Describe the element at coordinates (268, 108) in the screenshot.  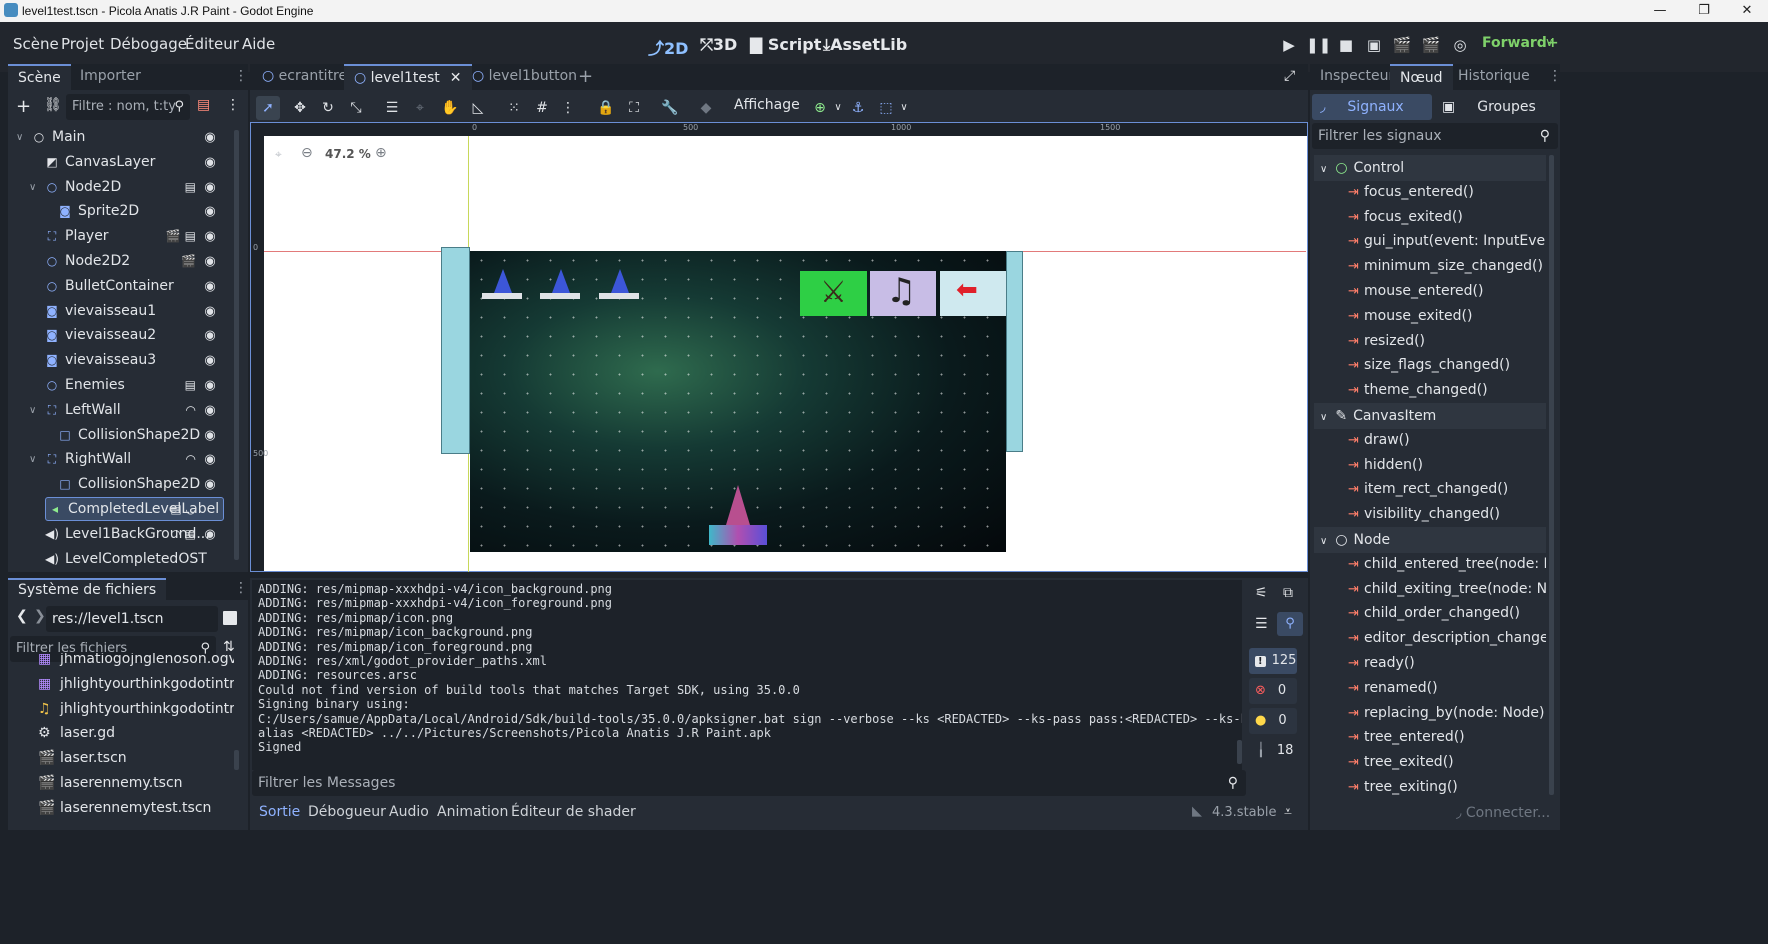
I see `select-tool-icon: ➚` at that location.